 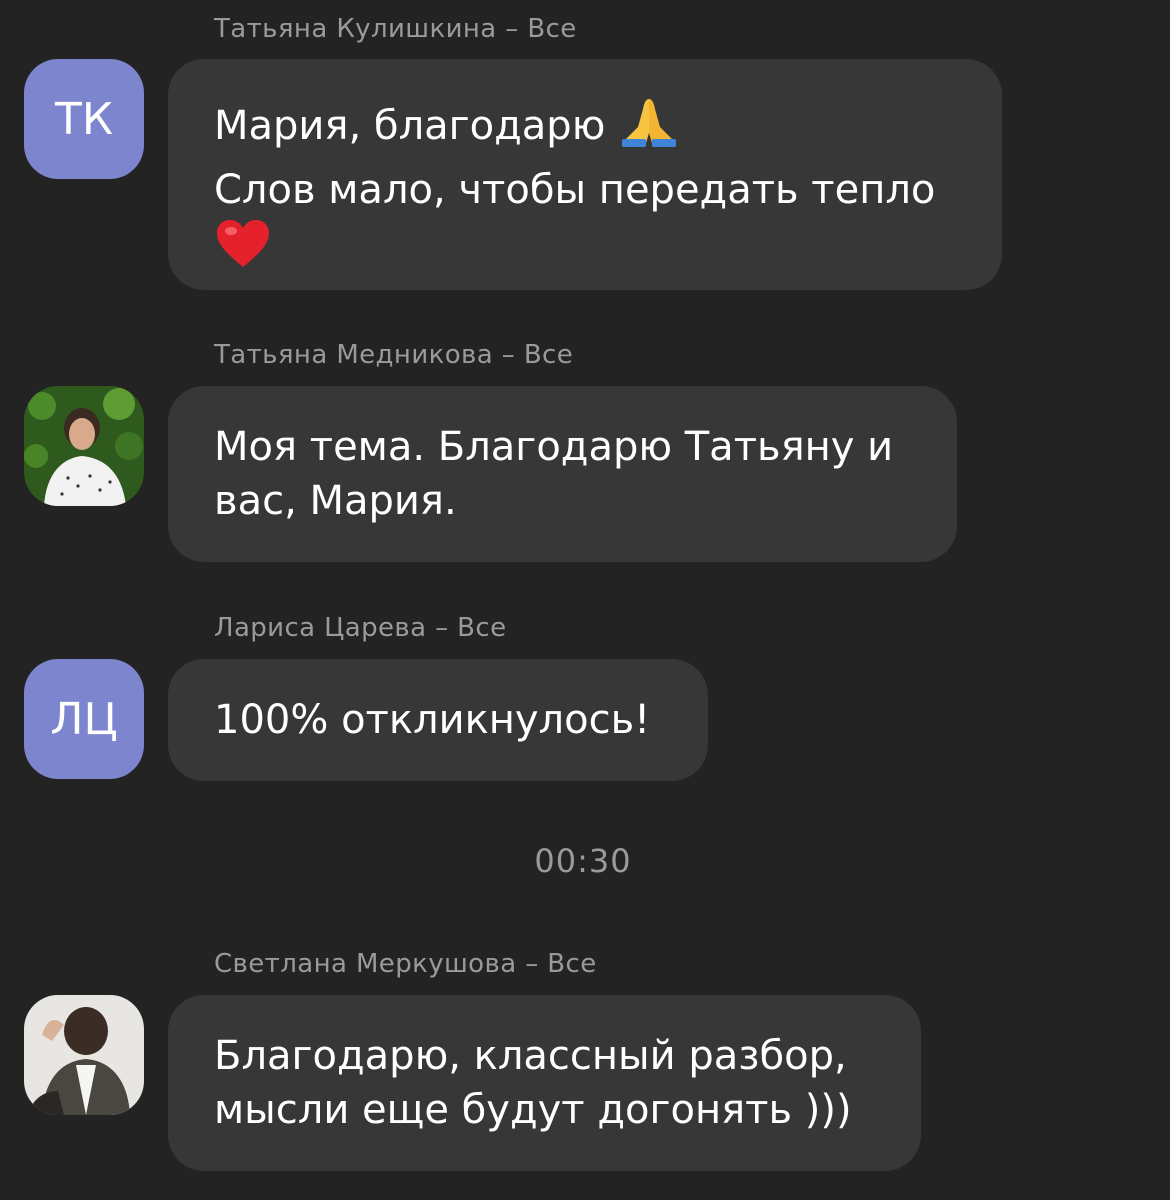 What do you see at coordinates (360, 628) in the screenshot?
I see `message-sender: Лариса Царева – Все` at bounding box center [360, 628].